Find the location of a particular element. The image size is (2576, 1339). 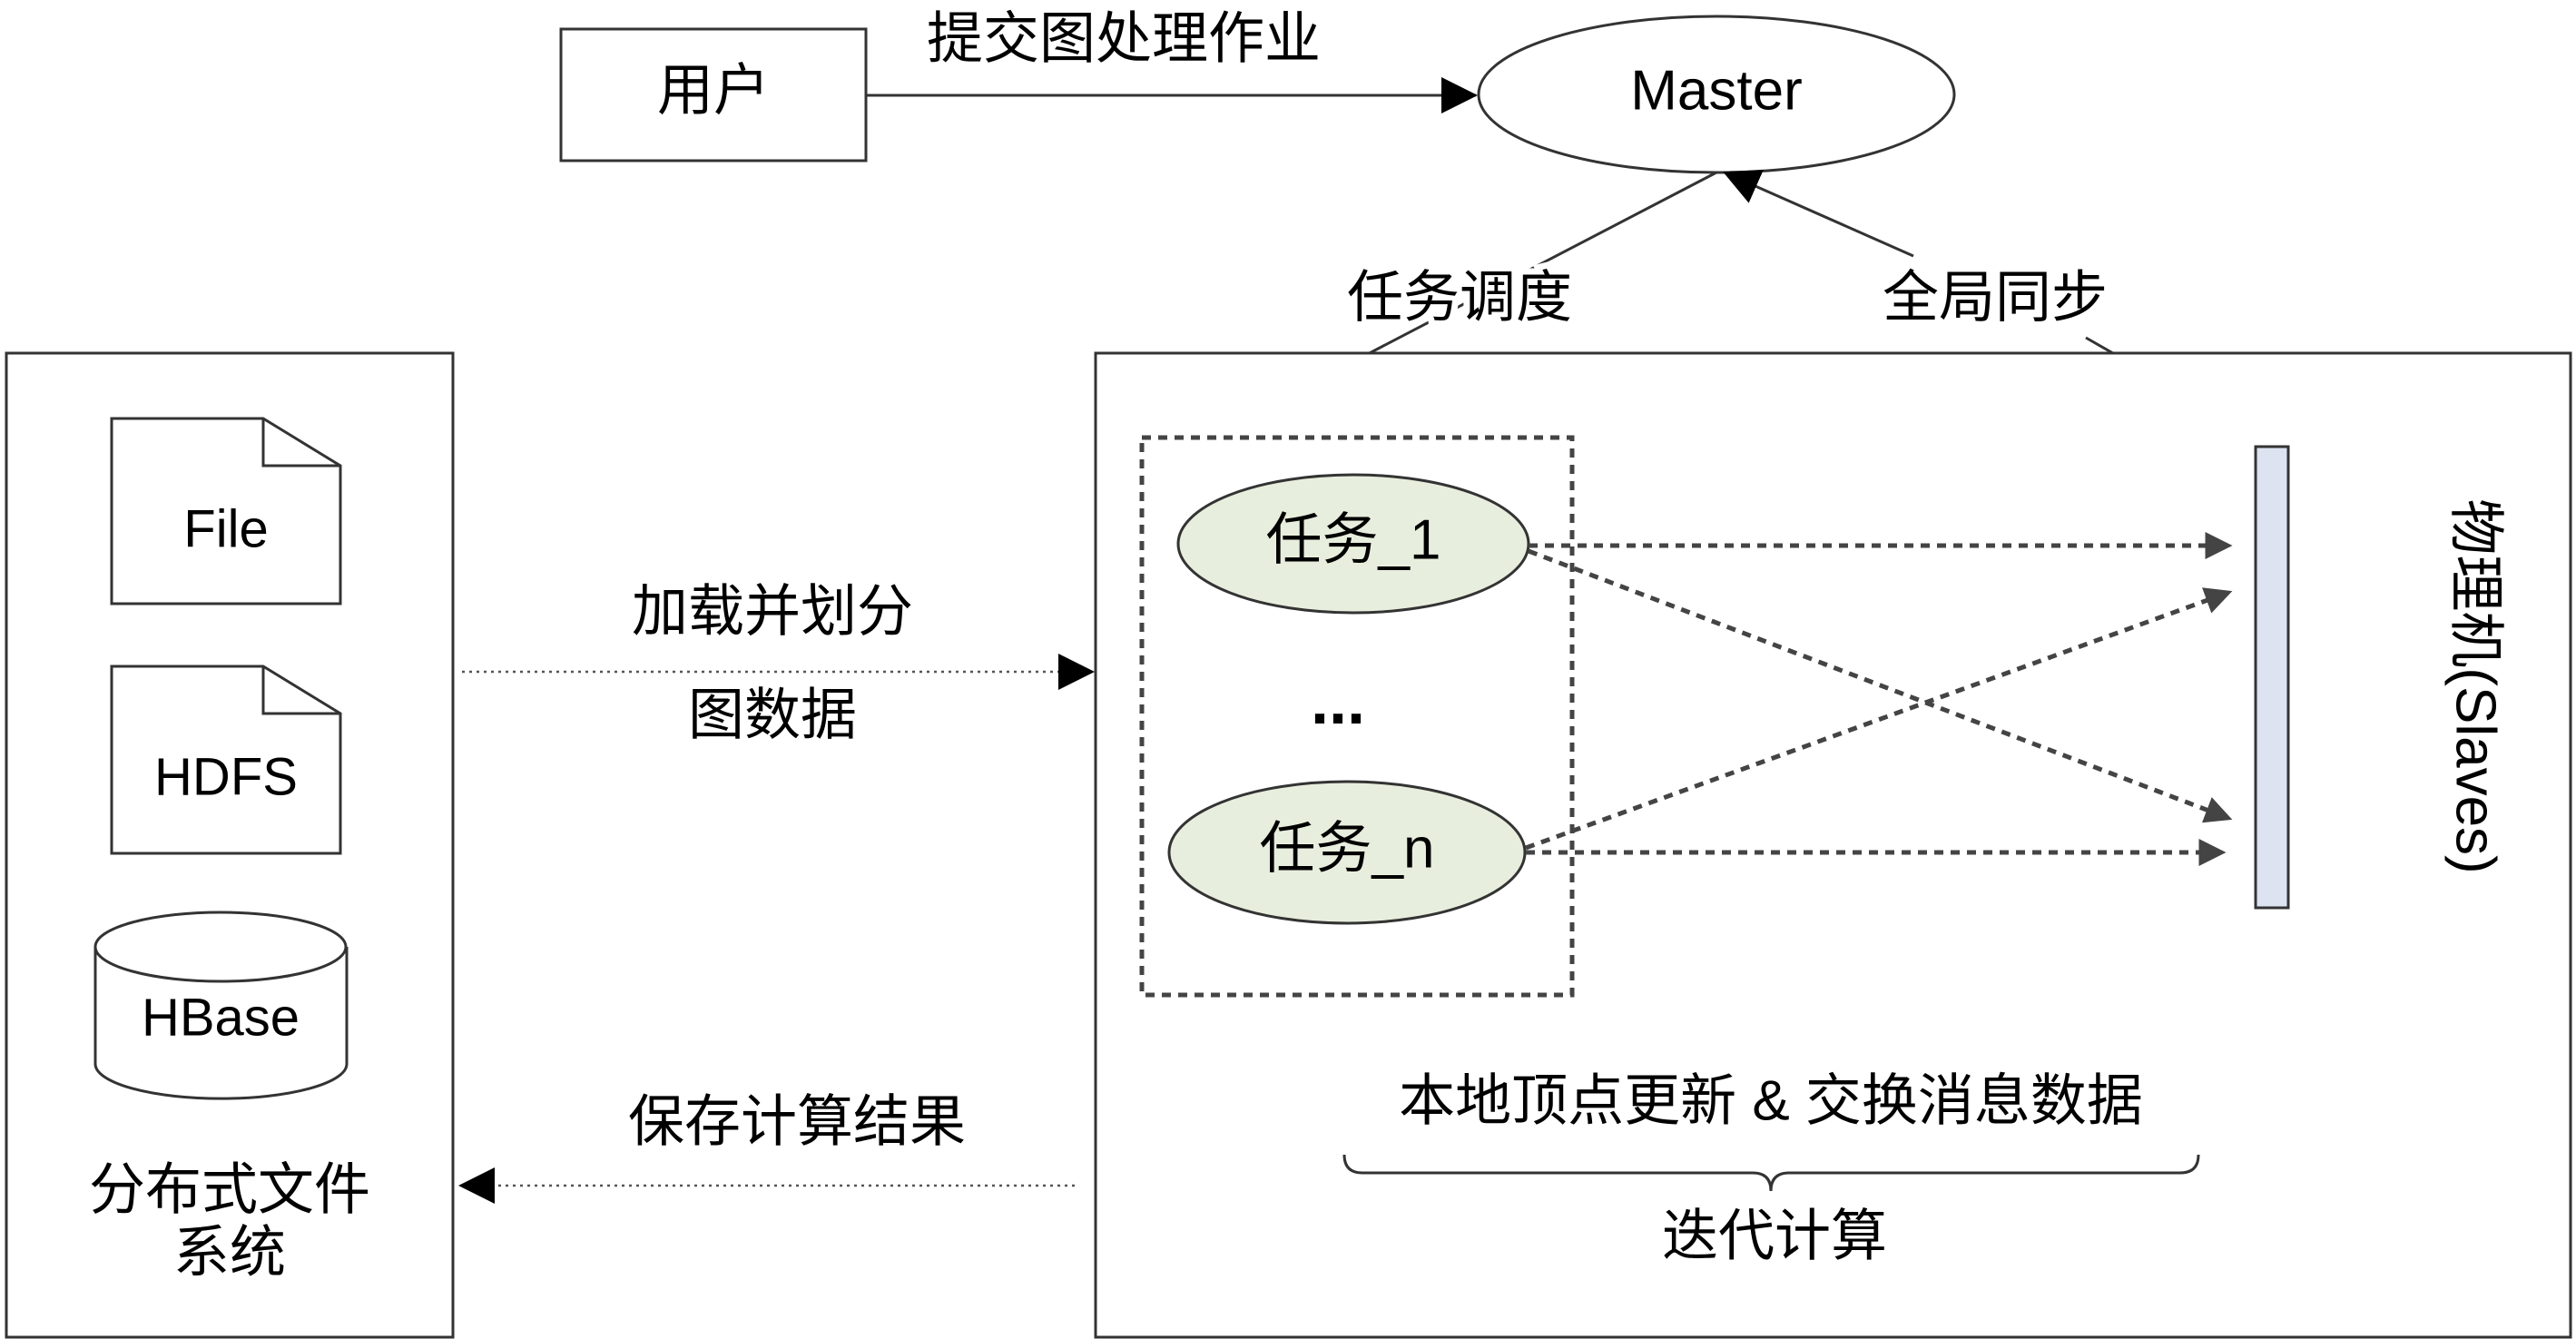

hbase-database-icon: HBase is located at coordinates (221, 1005).